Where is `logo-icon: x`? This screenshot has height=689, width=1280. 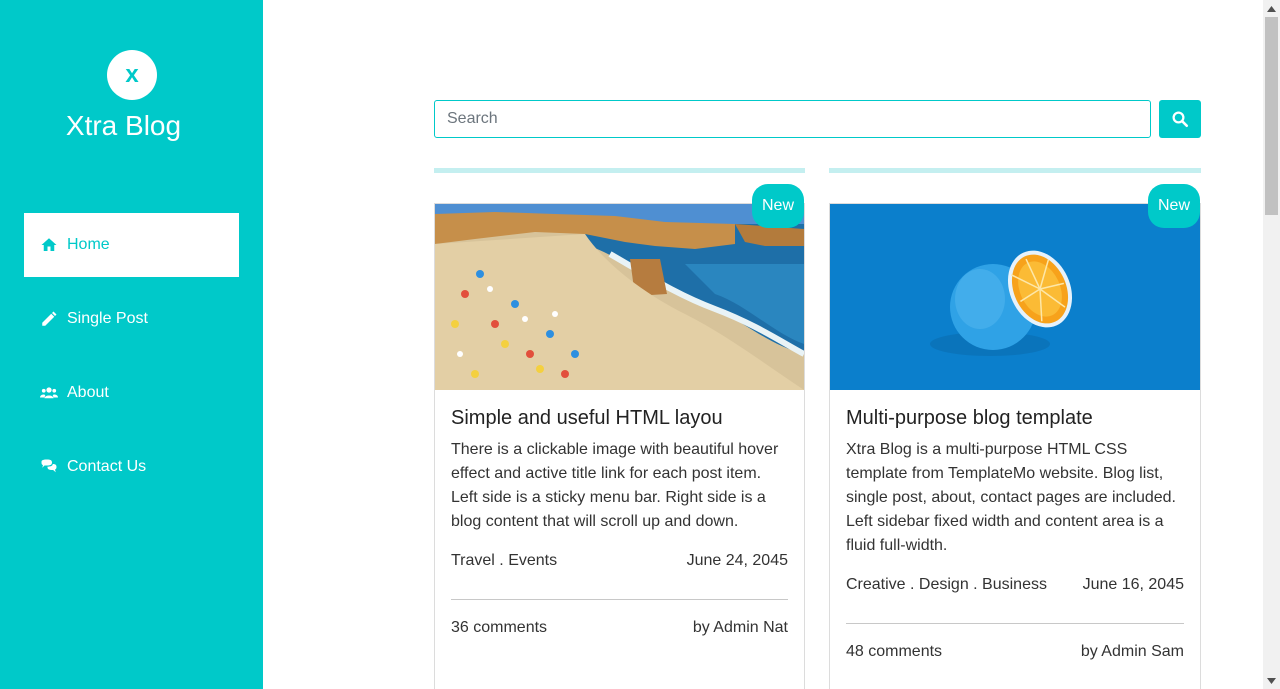
logo-icon: x is located at coordinates (132, 75).